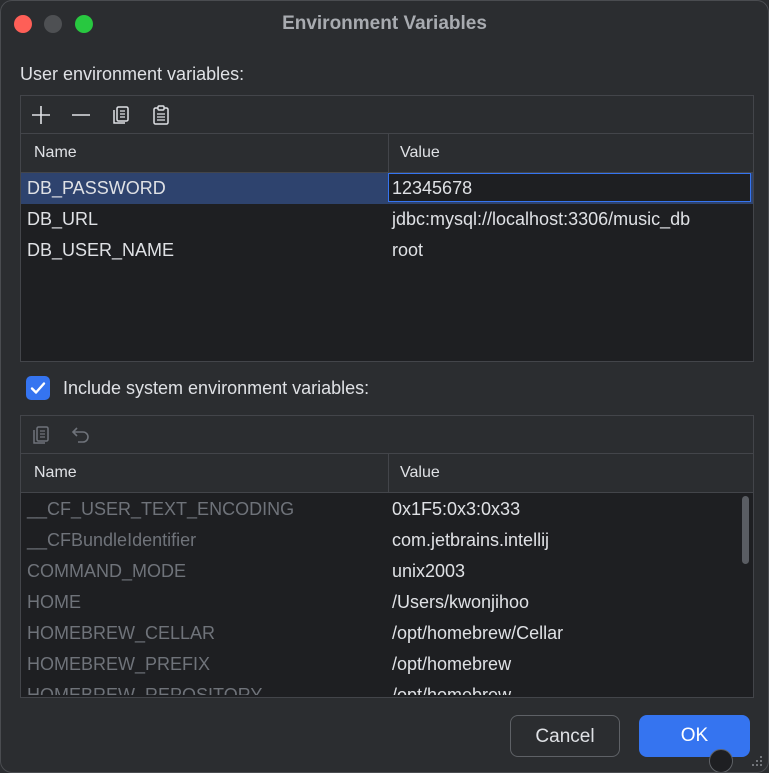 The height and width of the screenshot is (773, 769). What do you see at coordinates (387, 633) in the screenshot?
I see `table-row: HOMEBREW_CELLAR /opt/homebrew/Cellar` at bounding box center [387, 633].